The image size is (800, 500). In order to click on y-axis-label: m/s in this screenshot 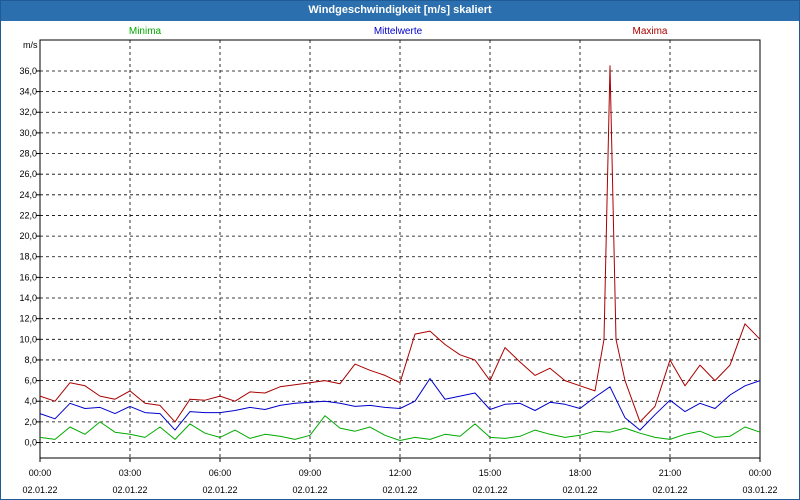, I will do `click(30, 45)`.